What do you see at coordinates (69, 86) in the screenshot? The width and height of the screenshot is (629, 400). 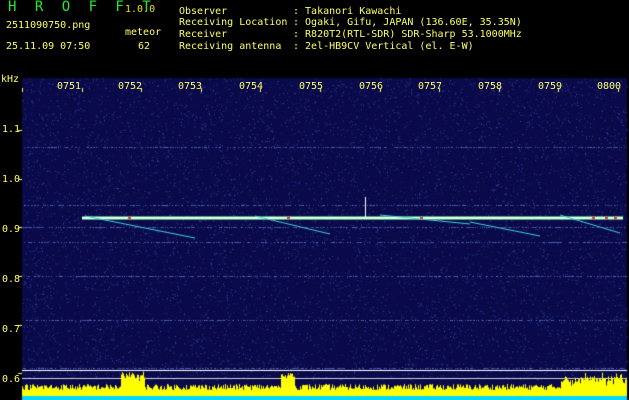 I see `x-tick-label: 0751` at bounding box center [69, 86].